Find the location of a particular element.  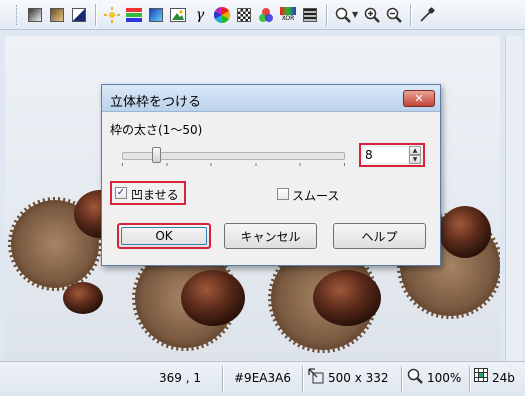

dialog-title: 立体枠をつける is located at coordinates (156, 102).